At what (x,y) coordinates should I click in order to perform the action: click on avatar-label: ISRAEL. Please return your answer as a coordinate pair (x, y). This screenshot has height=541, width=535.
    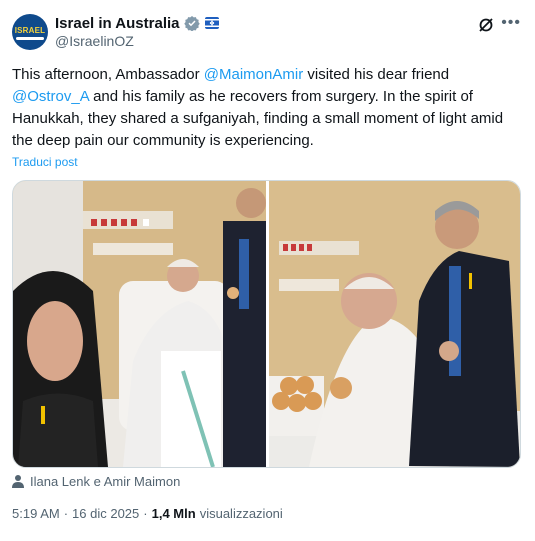
    Looking at the image, I should click on (30, 30).